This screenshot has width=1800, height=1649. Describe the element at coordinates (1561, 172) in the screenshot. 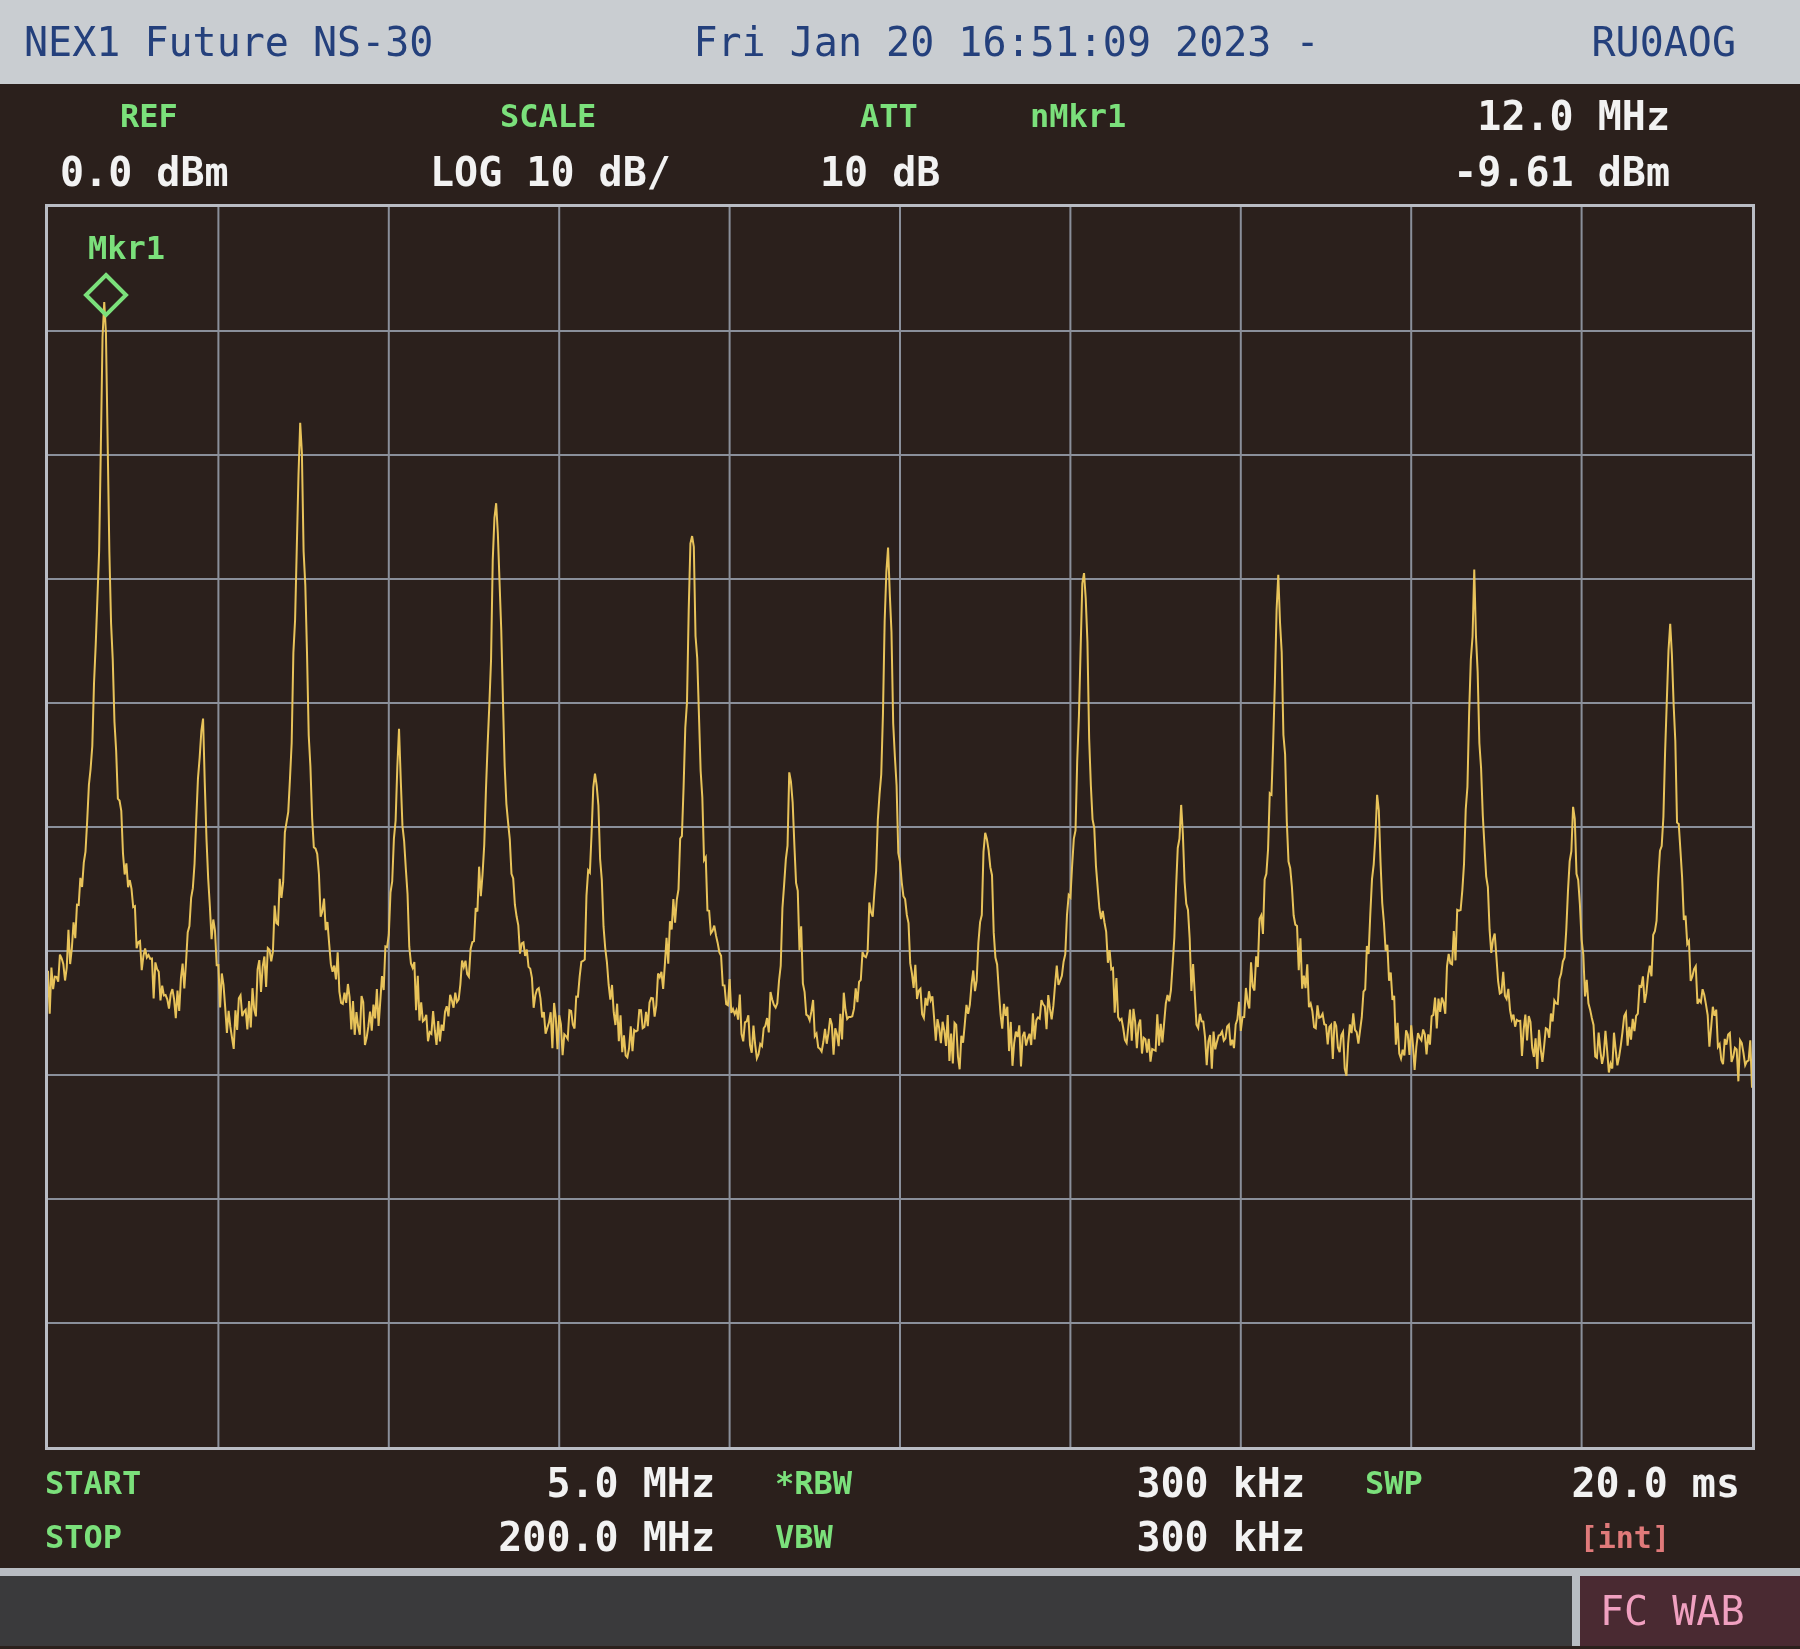

I see `marker-amplitude: -9.61 dBm` at that location.